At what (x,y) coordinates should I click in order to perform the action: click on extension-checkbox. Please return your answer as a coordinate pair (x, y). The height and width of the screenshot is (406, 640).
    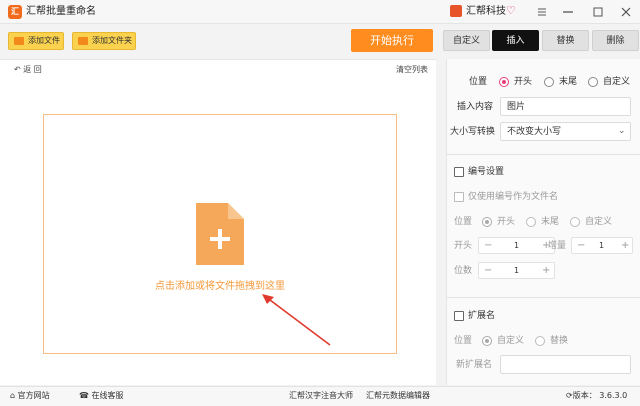
    Looking at the image, I should click on (459, 316).